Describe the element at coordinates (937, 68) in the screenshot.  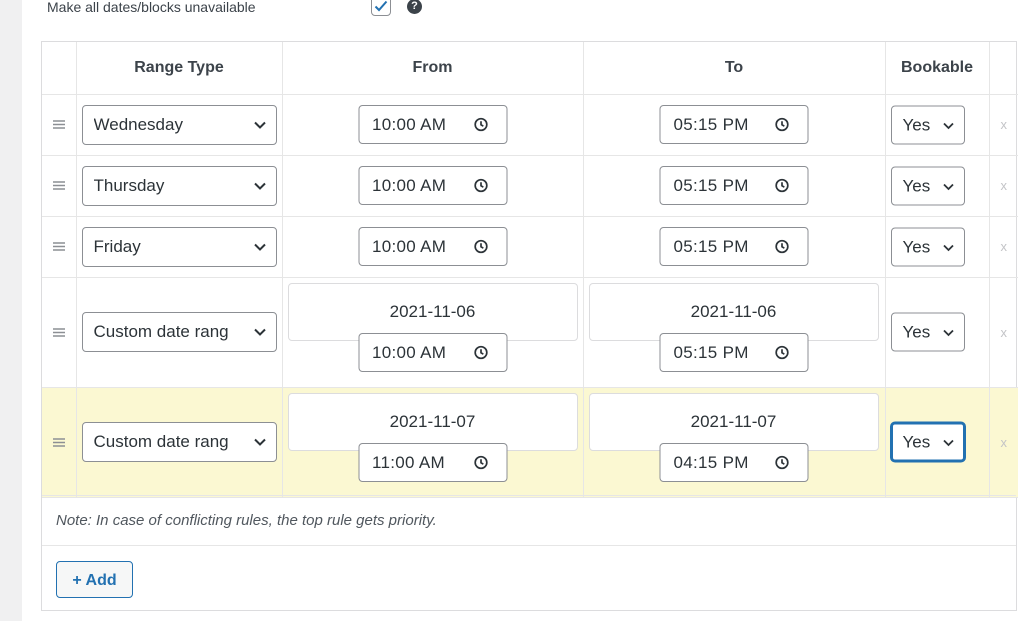
I see `bookable-header: Bookable` at that location.